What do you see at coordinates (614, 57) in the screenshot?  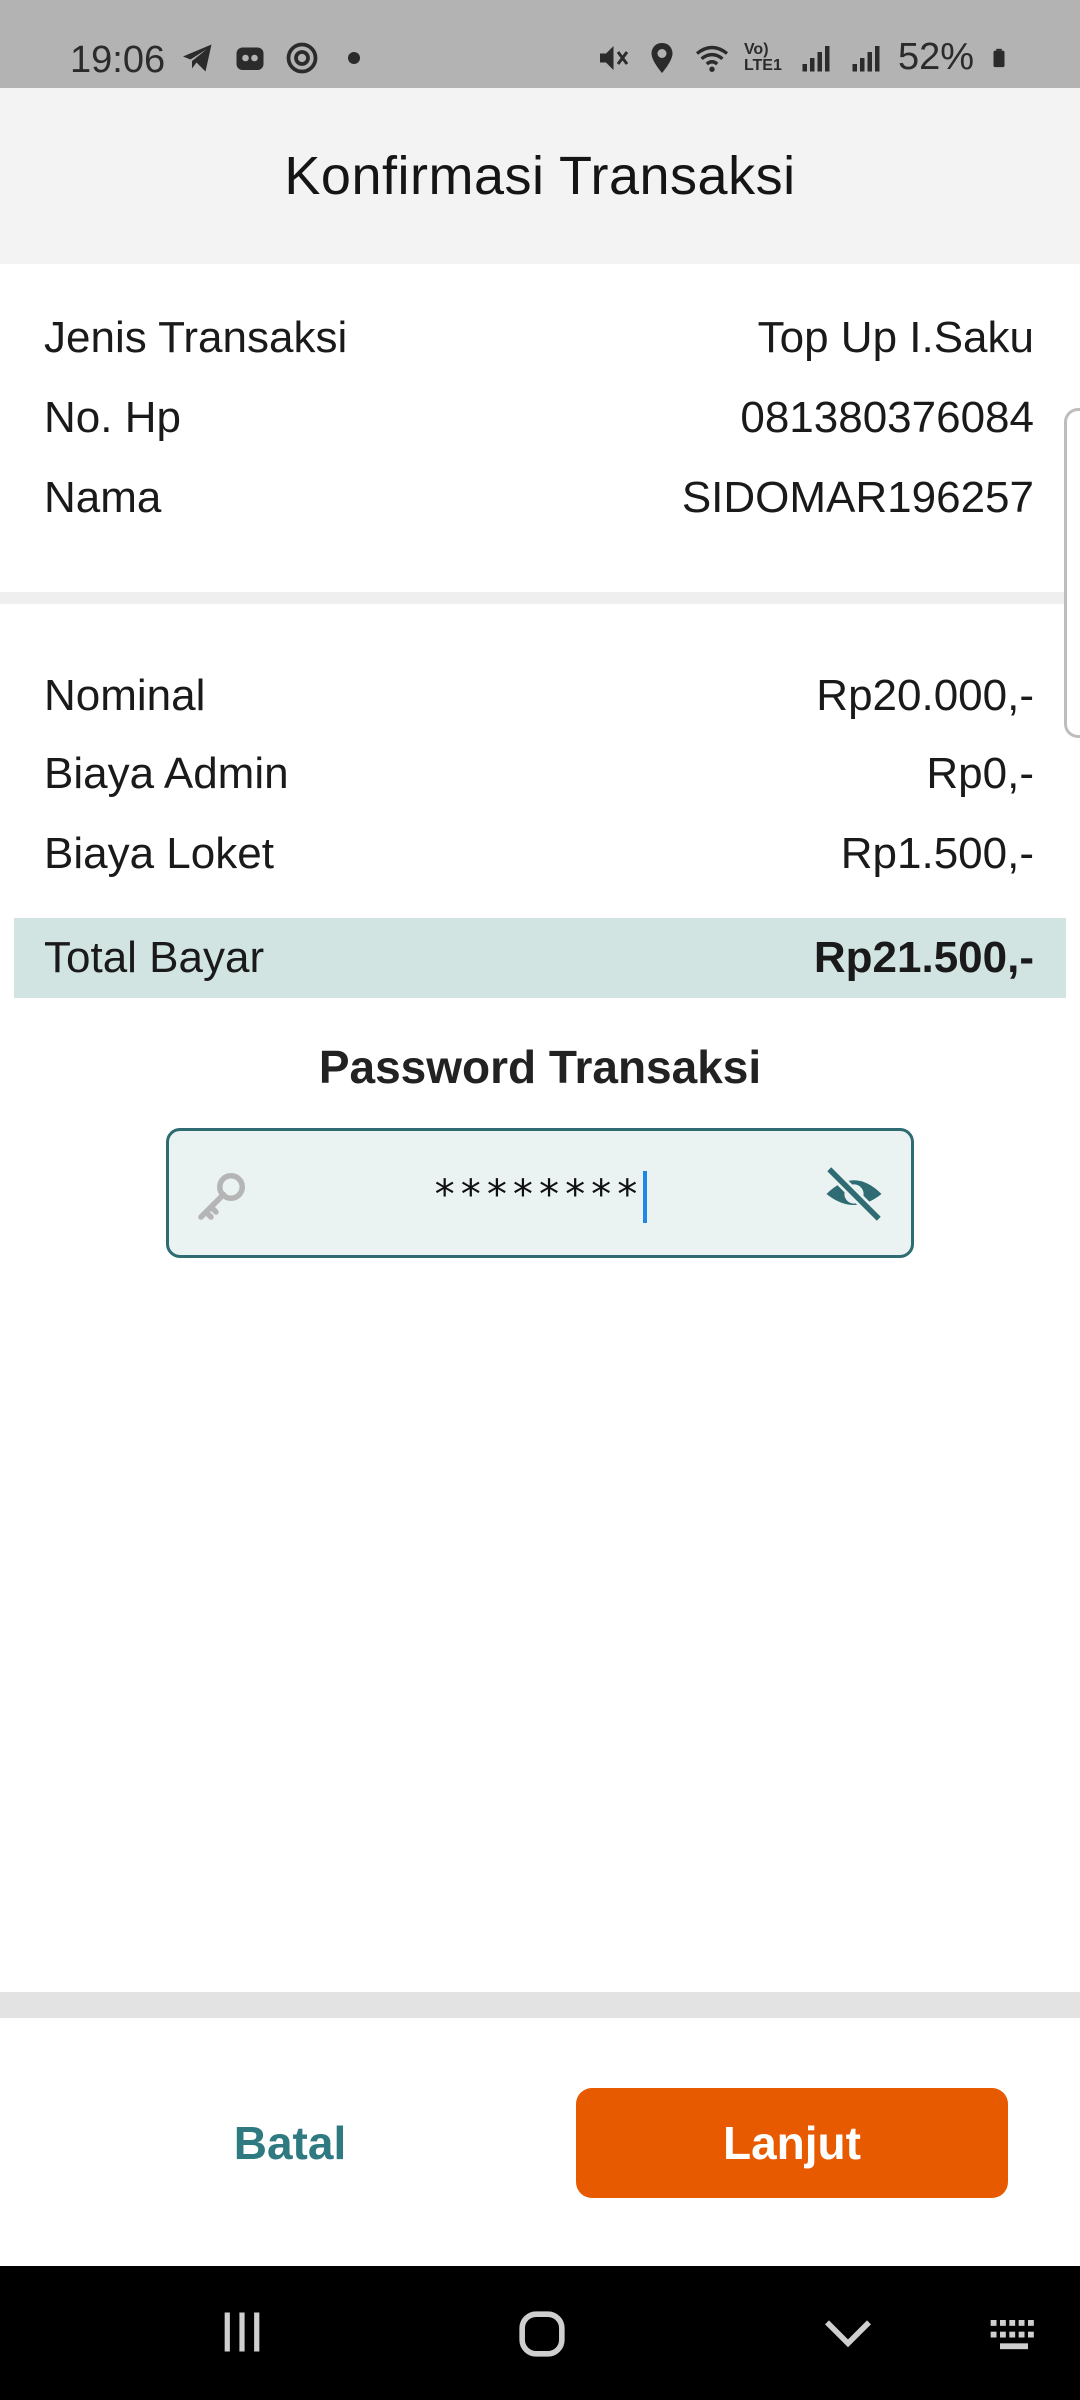 I see `mute-icon` at bounding box center [614, 57].